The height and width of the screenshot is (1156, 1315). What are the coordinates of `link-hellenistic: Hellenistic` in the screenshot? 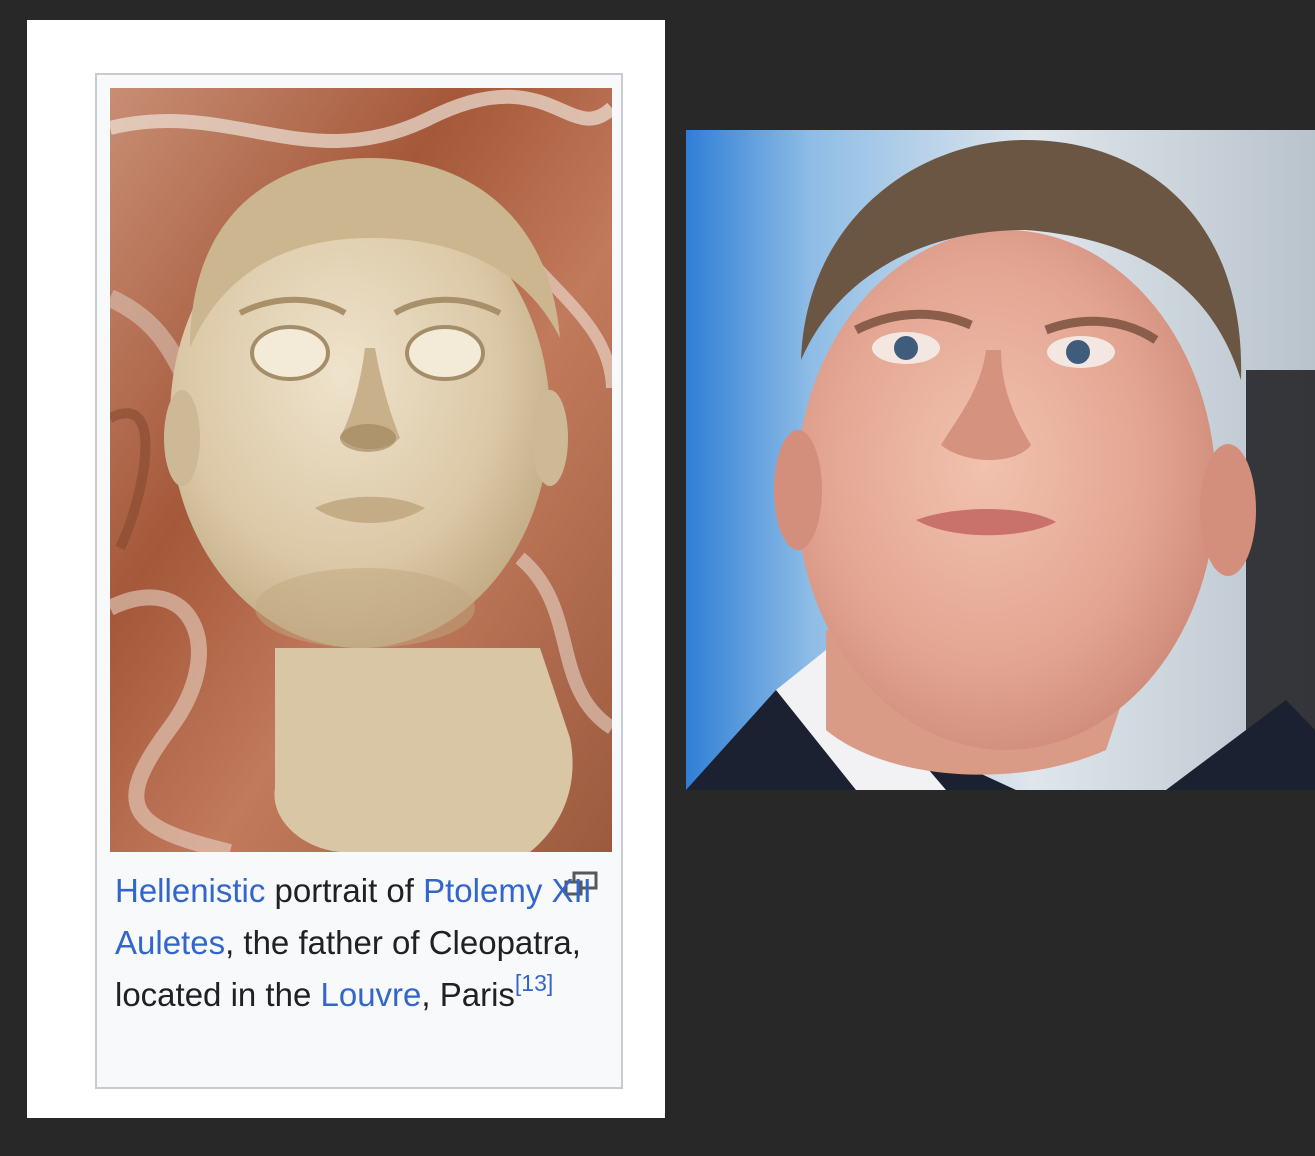 It's located at (190, 890).